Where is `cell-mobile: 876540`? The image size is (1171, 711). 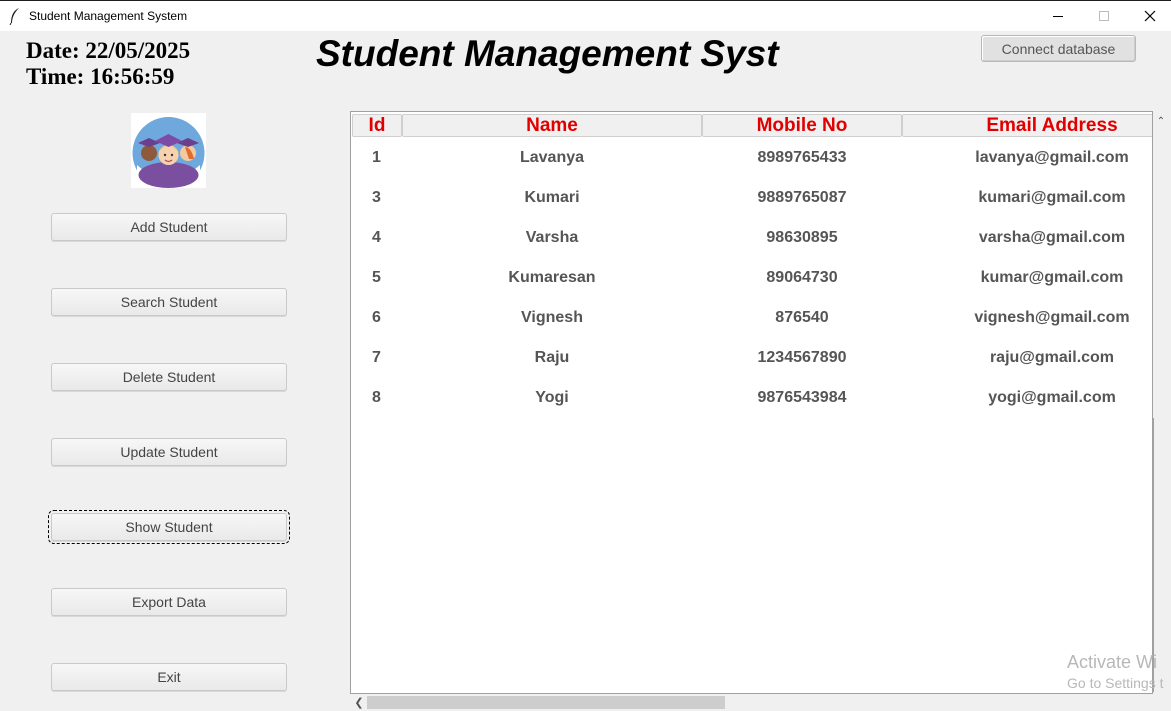
cell-mobile: 876540 is located at coordinates (802, 317).